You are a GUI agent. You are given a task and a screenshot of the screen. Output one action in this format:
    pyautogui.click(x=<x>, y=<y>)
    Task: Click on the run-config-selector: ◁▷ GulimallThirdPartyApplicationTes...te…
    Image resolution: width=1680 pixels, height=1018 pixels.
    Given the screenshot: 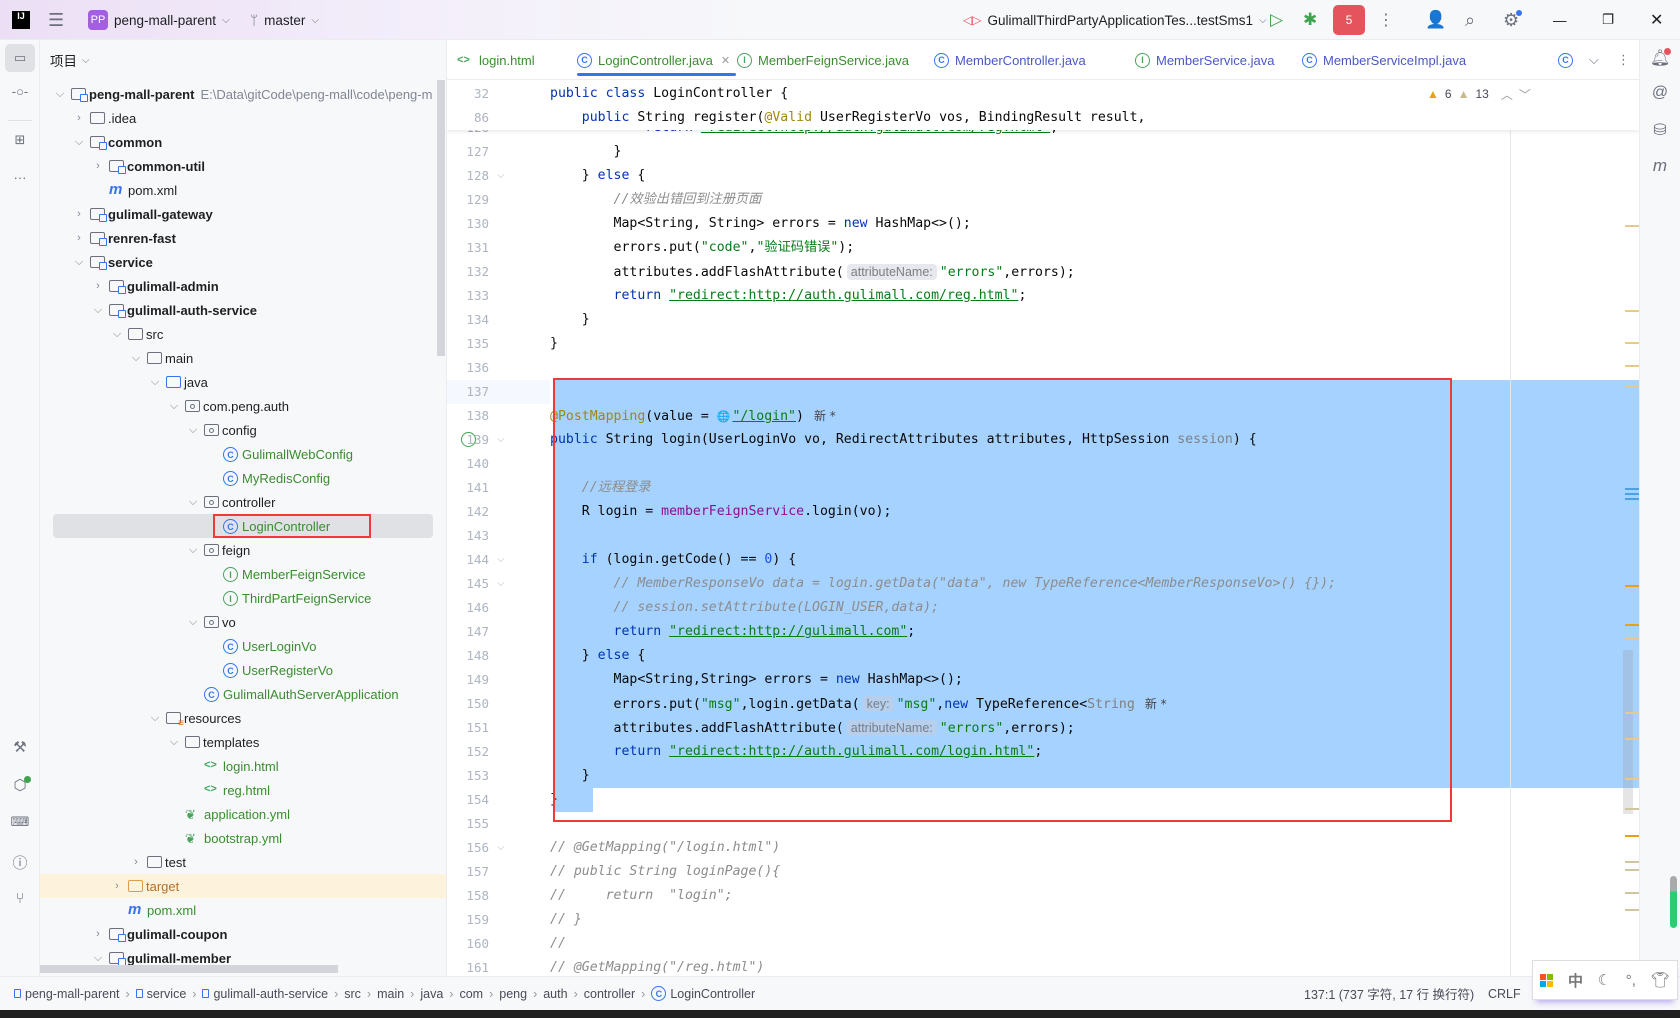 What is the action you would take?
    pyautogui.click(x=1115, y=20)
    